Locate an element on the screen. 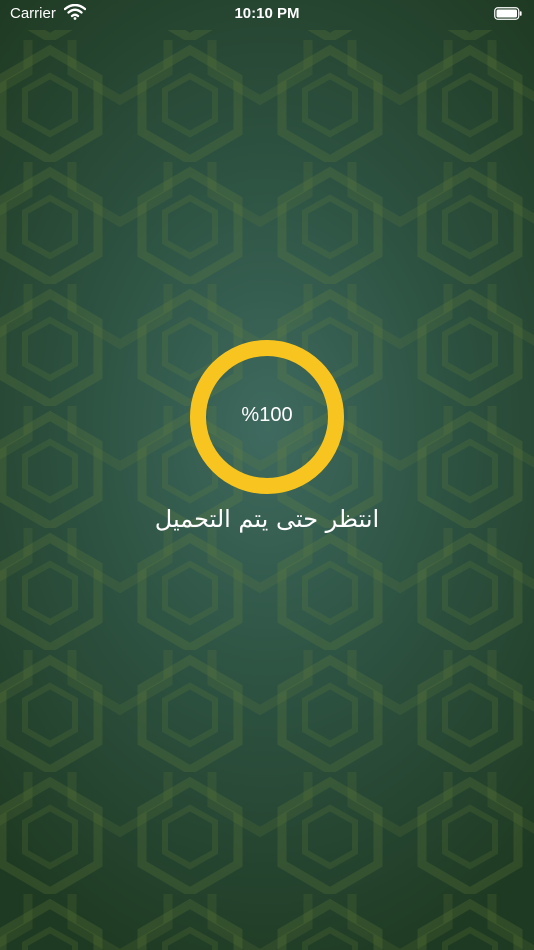 This screenshot has width=534, height=950. status-bar: Carrier 10:10 PM is located at coordinates (267, 14).